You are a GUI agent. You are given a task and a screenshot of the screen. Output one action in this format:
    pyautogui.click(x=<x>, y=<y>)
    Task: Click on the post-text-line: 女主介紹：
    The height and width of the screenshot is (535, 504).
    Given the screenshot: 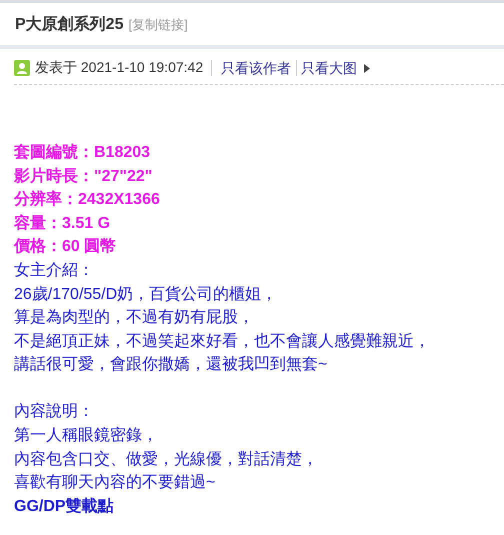 What is the action you would take?
    pyautogui.click(x=54, y=270)
    